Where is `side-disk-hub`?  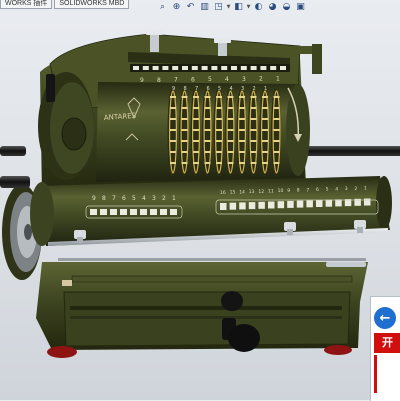
side-disk-hub is located at coordinates (28, 232).